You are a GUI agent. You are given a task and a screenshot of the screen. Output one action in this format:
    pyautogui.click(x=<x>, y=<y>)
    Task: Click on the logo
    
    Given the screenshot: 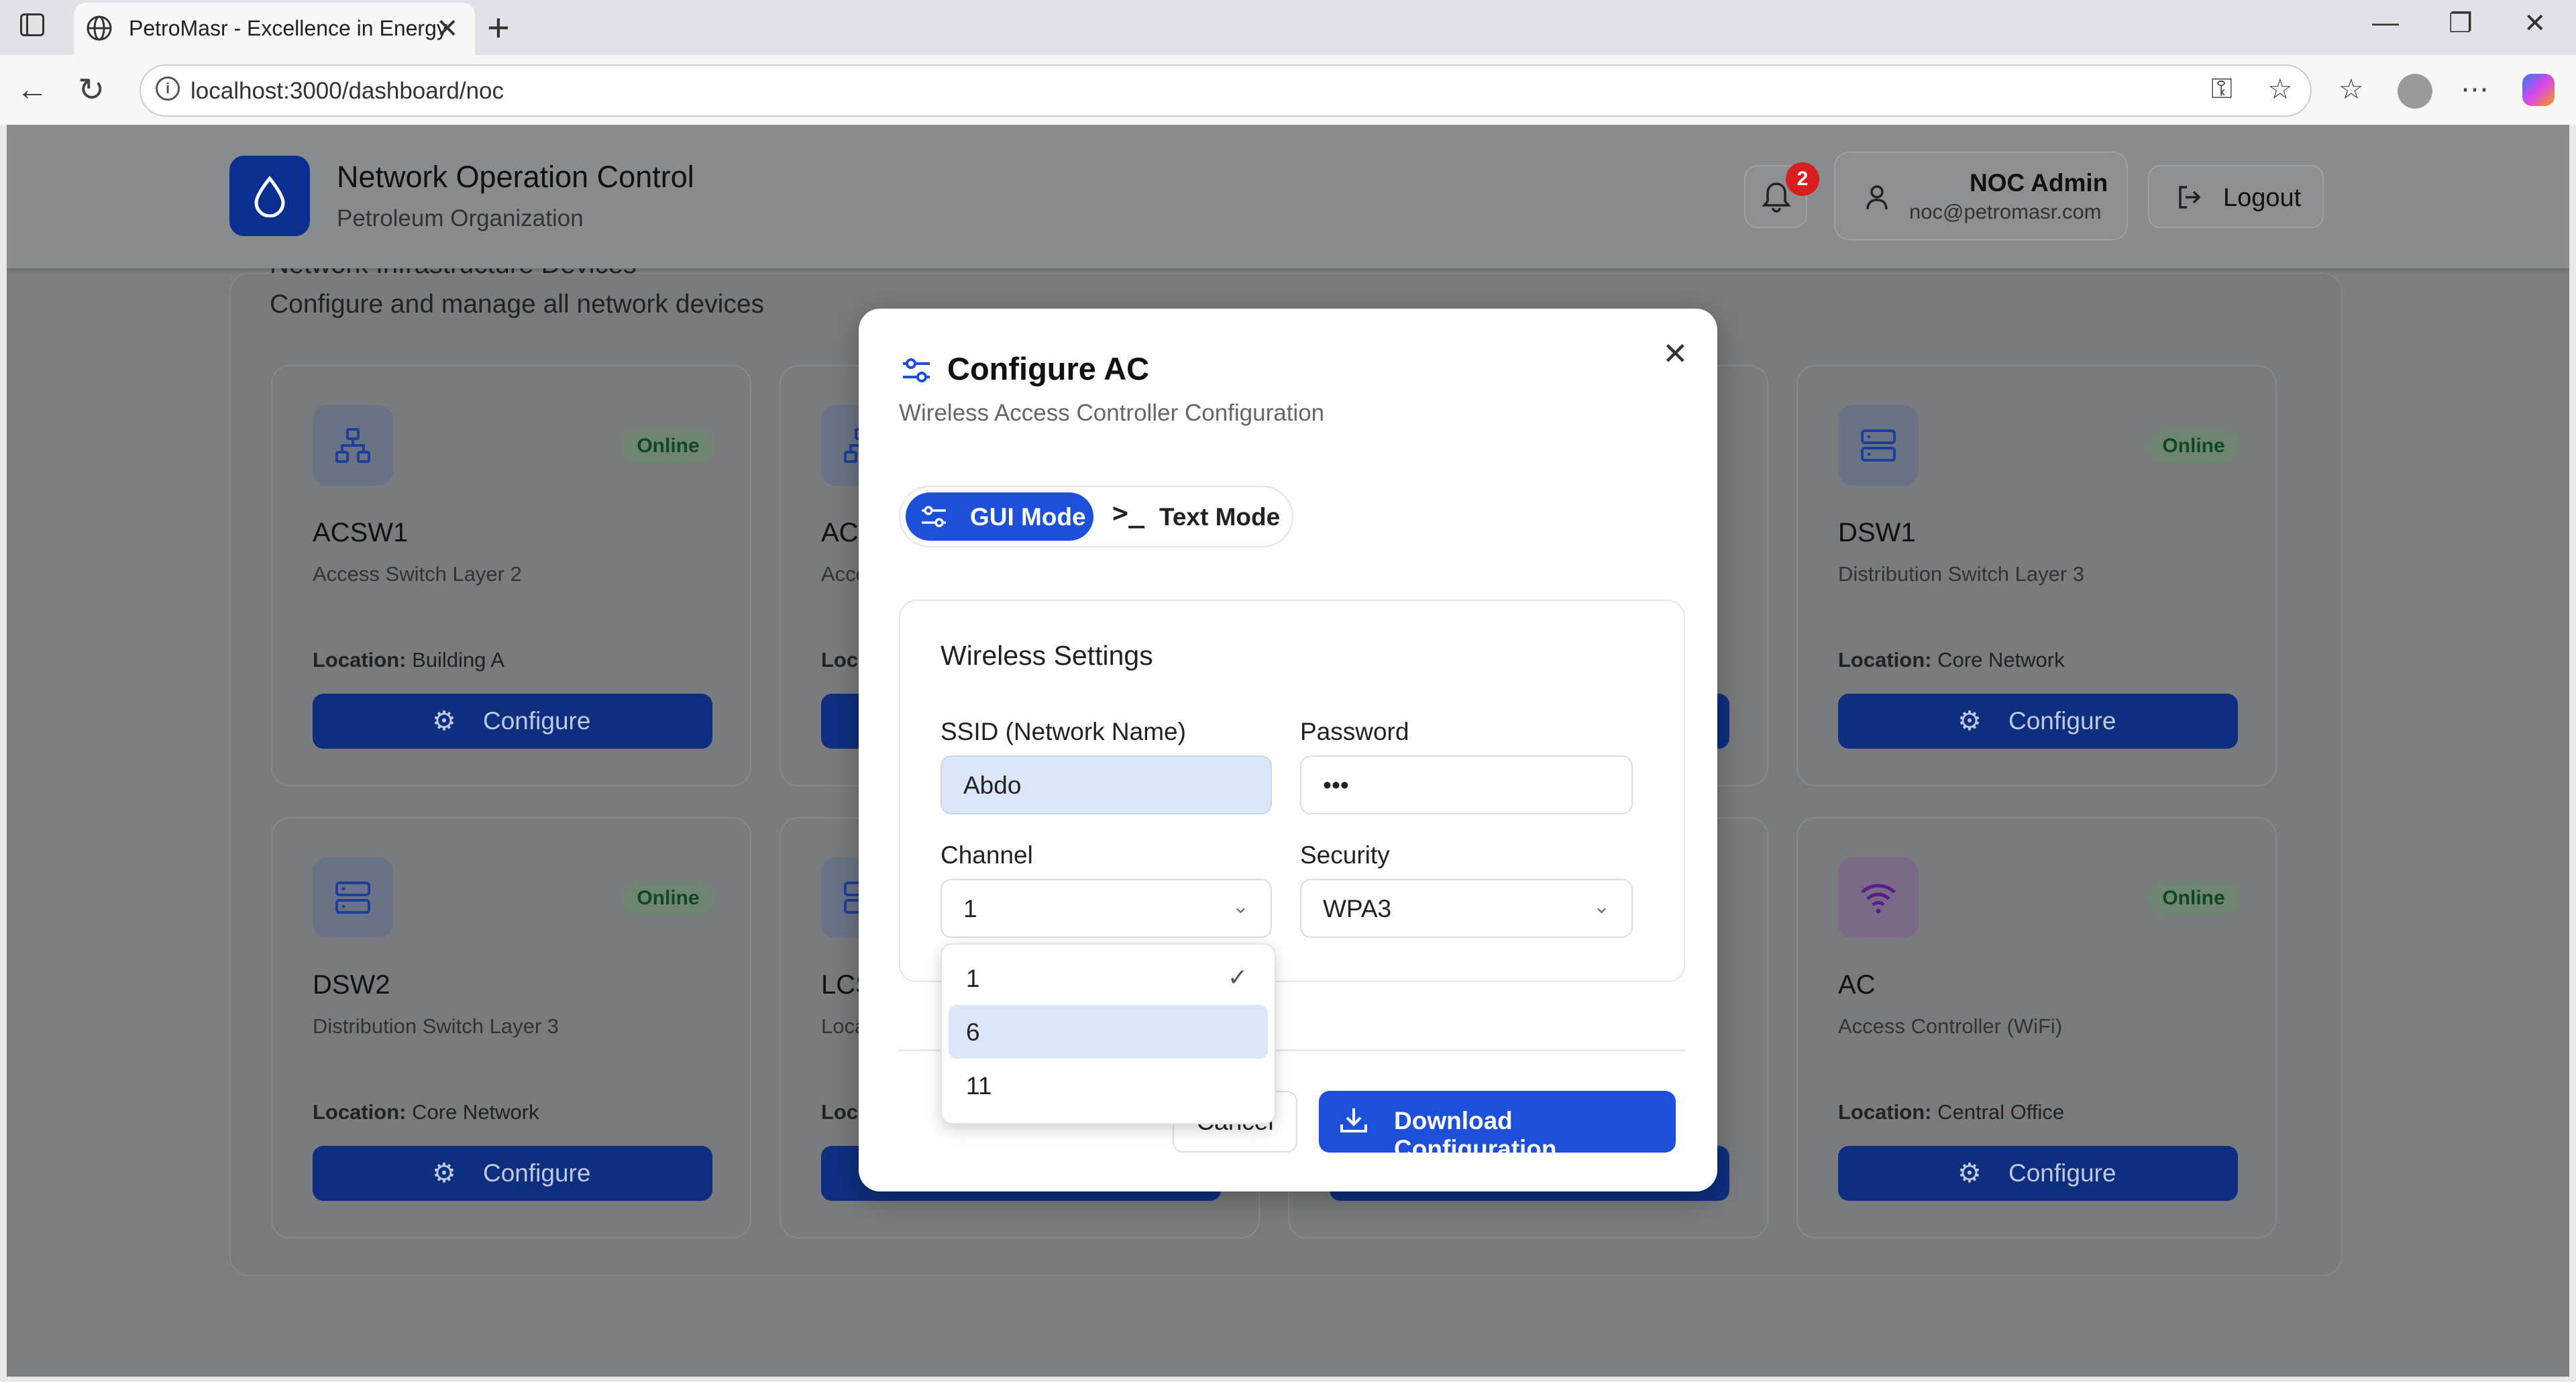 What is the action you would take?
    pyautogui.click(x=269, y=196)
    